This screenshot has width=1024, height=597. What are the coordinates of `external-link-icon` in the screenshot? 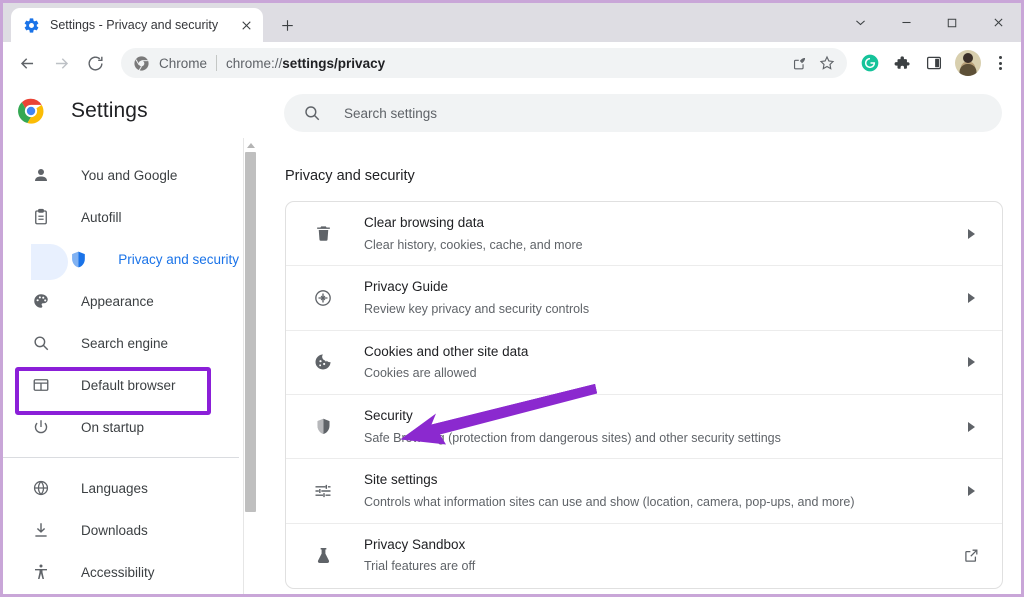 It's located at (971, 555).